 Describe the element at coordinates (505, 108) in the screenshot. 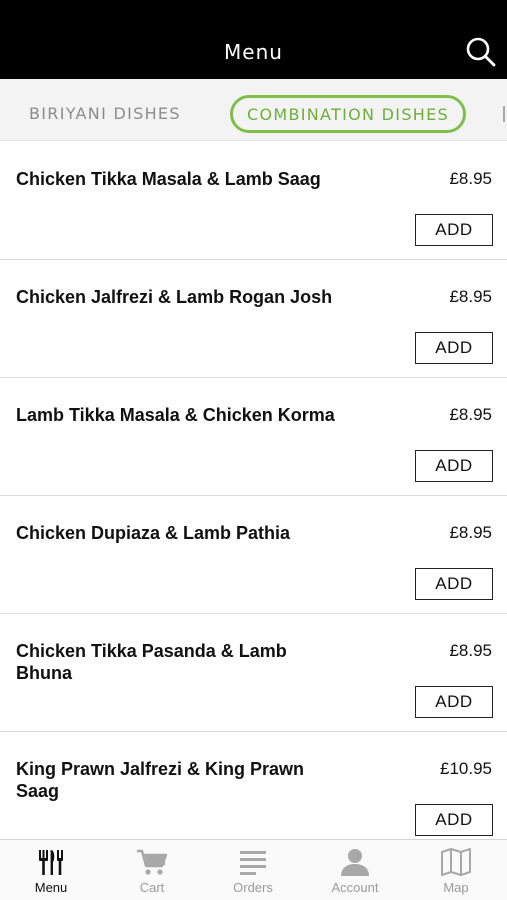

I see `tab-next-partial` at that location.